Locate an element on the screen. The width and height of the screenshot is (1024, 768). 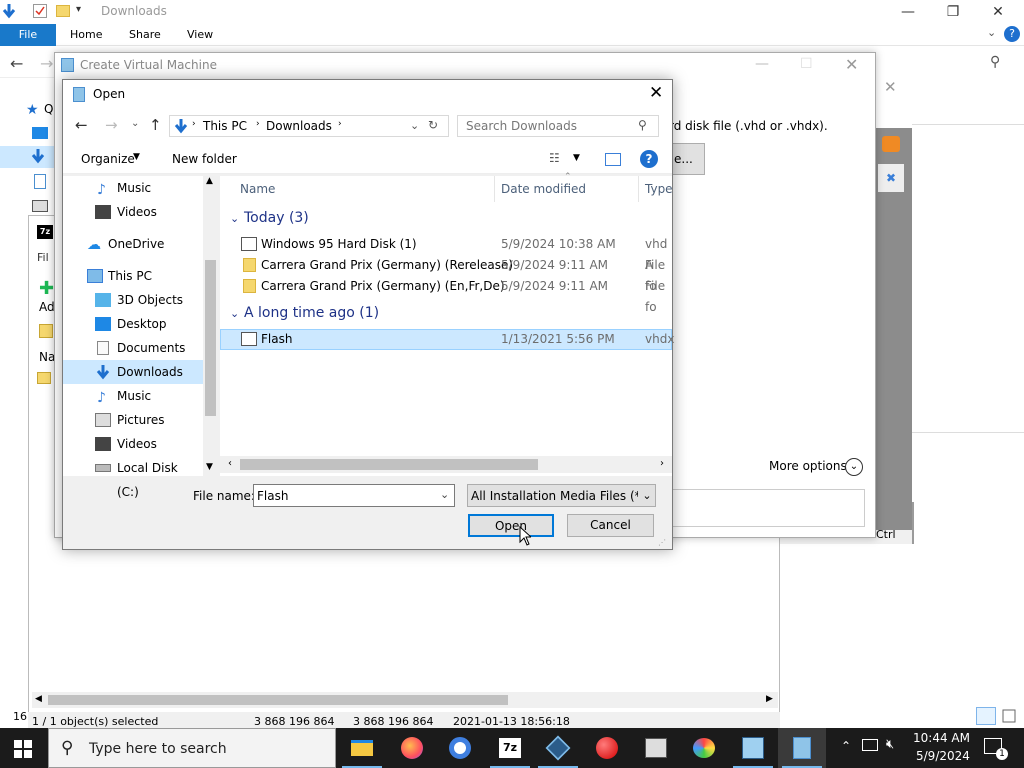
tab-home: Home is located at coordinates (86, 35).